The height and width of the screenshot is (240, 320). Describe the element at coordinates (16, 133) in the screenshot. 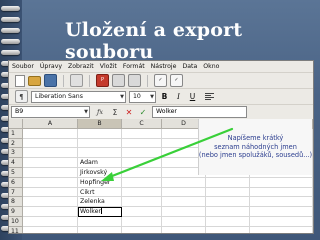

I see `row-header: 1` at that location.